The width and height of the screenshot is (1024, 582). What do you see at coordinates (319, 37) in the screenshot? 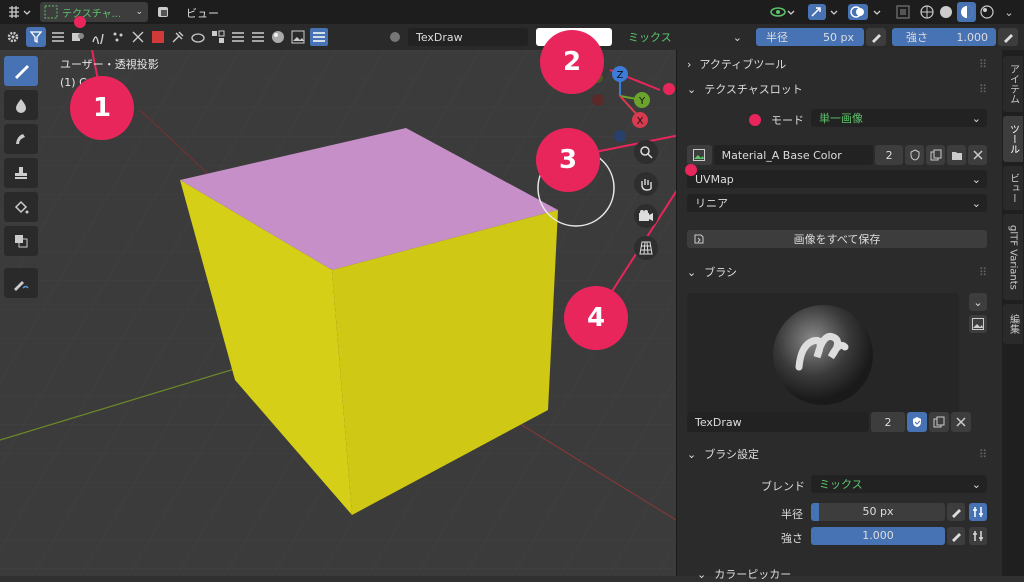
I see `menu-lines-icon` at bounding box center [319, 37].